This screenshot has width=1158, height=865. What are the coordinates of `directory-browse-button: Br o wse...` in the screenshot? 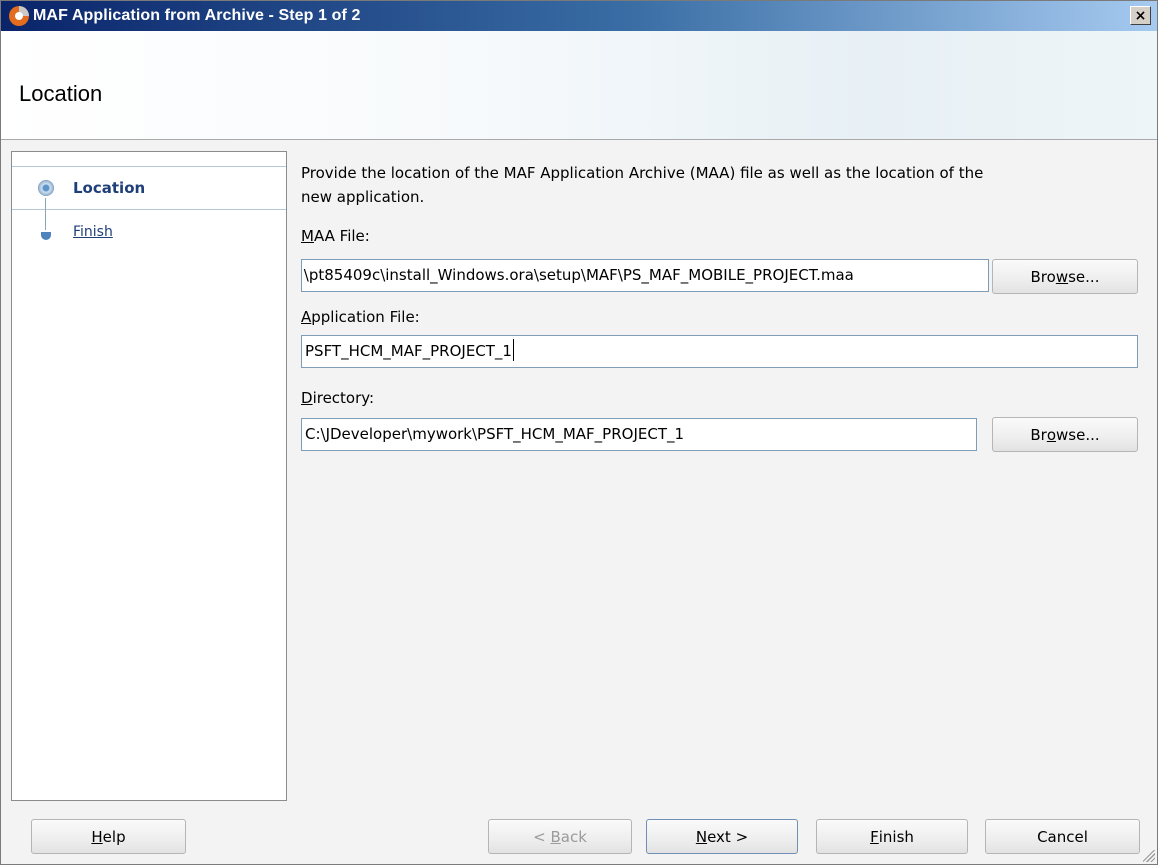 It's located at (1065, 434).